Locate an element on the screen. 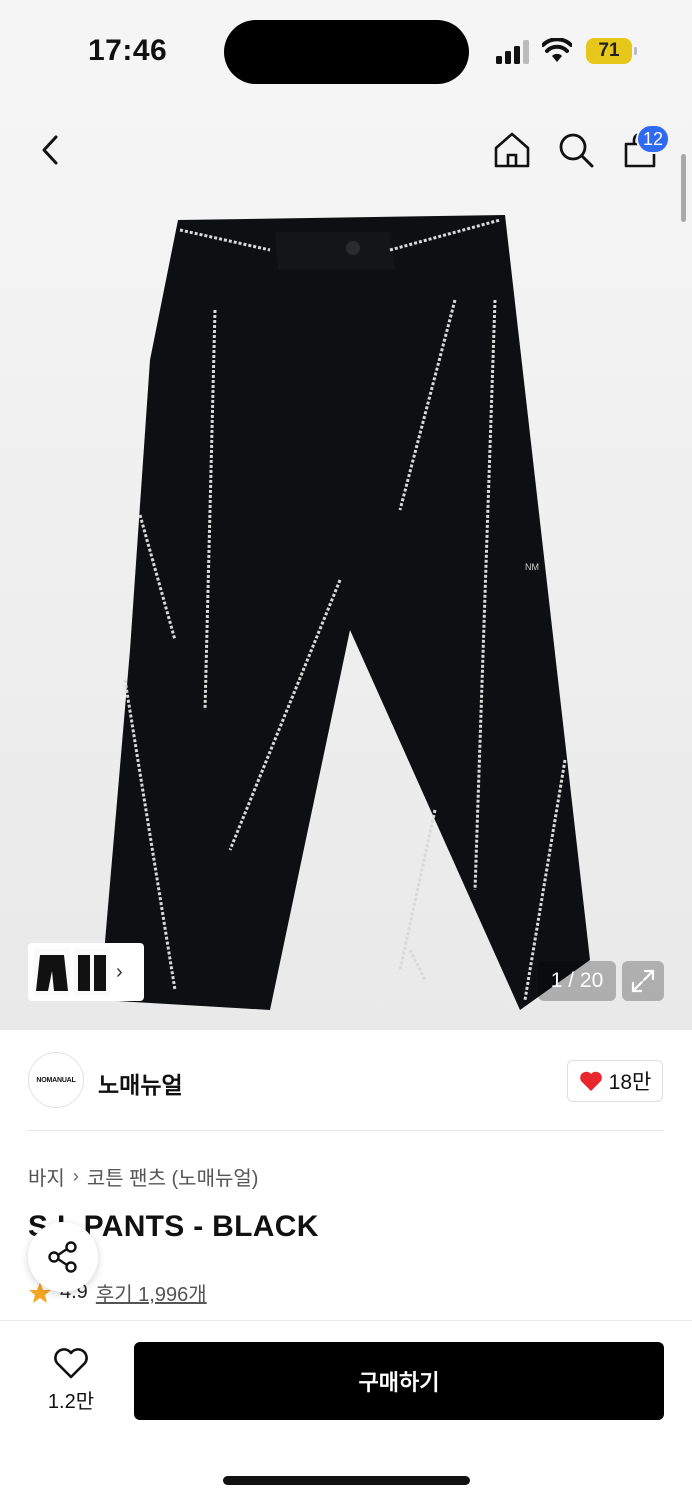 The image size is (692, 1500). scrollbar is located at coordinates (683, 188).